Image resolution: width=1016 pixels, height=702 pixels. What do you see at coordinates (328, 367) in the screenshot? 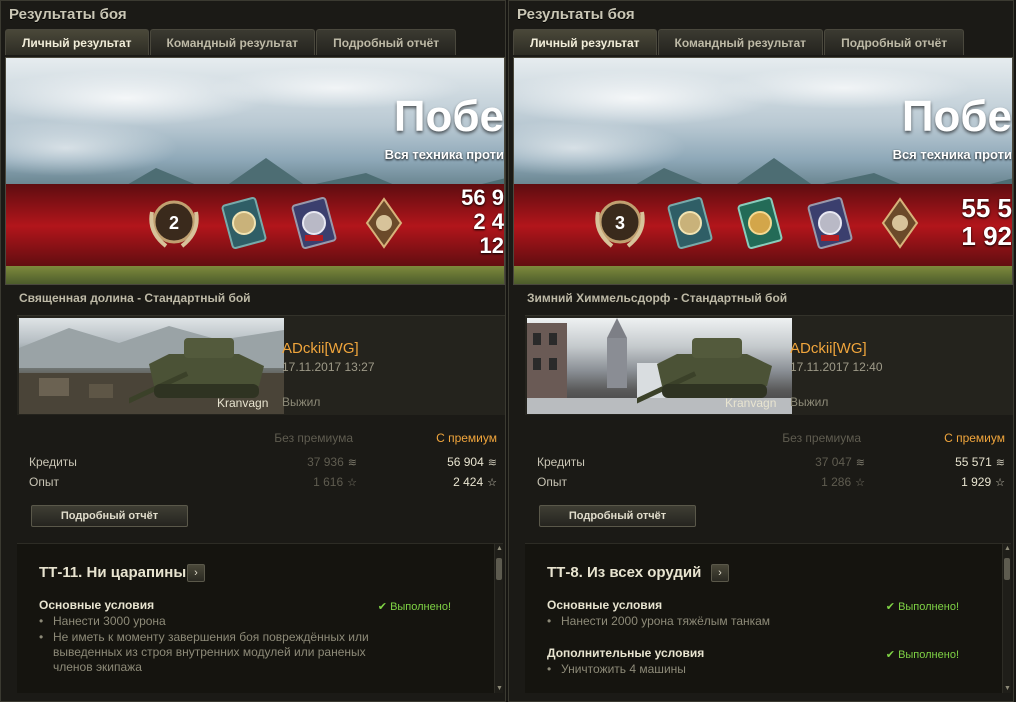
I see `battle-datetime: 17.11.2017 13:27` at bounding box center [328, 367].